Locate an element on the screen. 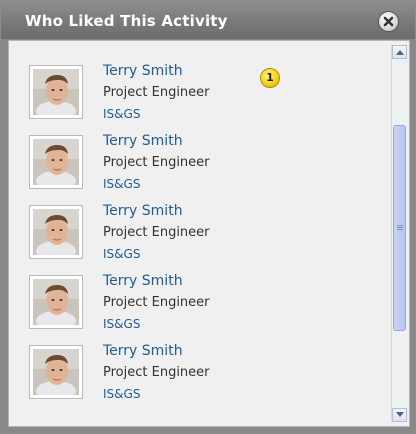 The width and height of the screenshot is (416, 434). dialog-title: Who Liked This Activity is located at coordinates (126, 21).